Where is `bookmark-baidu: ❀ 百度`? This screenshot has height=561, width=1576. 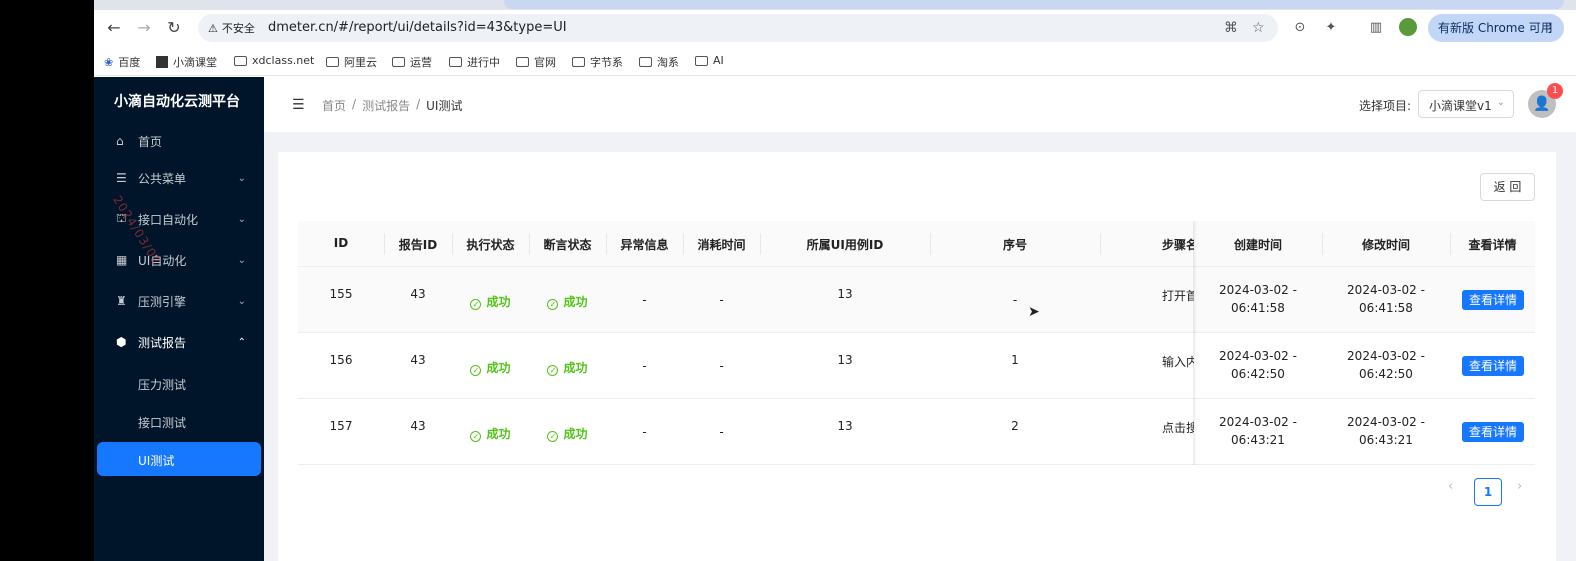
bookmark-baidu: ❀ 百度 is located at coordinates (122, 62).